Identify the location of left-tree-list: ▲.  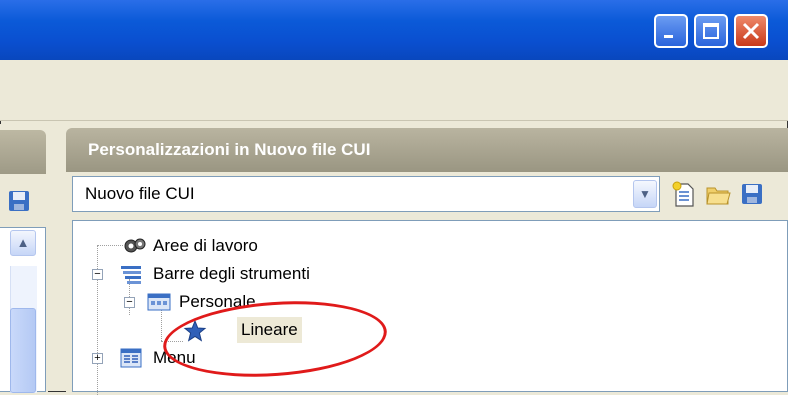
(23, 310).